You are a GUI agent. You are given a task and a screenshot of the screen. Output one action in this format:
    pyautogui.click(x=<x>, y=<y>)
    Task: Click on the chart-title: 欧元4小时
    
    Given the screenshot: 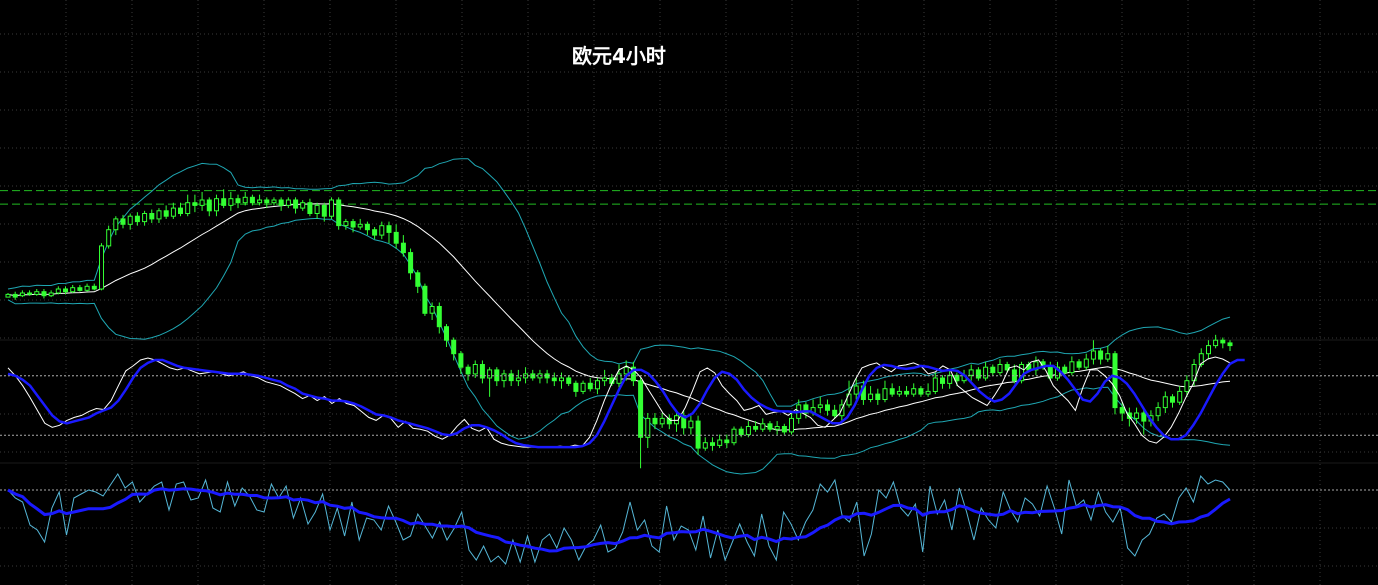 What is the action you would take?
    pyautogui.click(x=619, y=56)
    